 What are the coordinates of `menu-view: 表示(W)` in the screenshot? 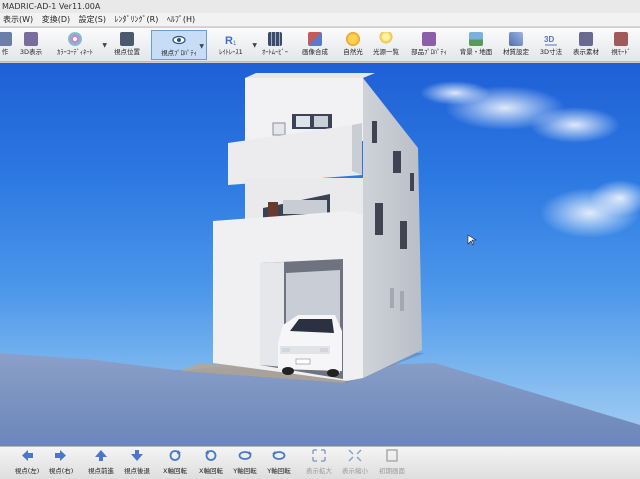 It's located at (18, 19).